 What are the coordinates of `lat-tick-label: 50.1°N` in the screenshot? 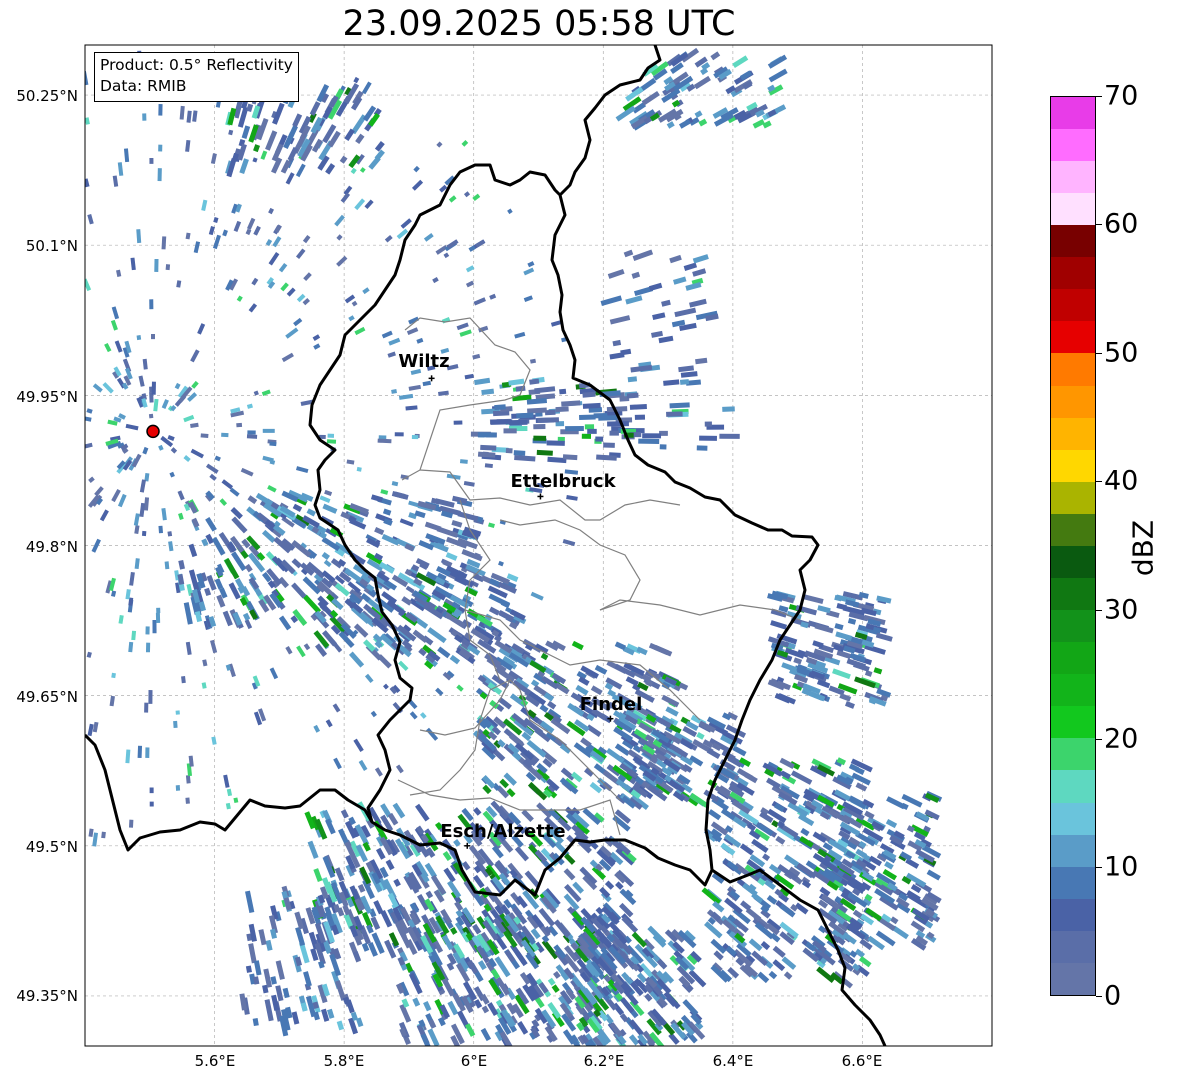 It's located at (51, 246).